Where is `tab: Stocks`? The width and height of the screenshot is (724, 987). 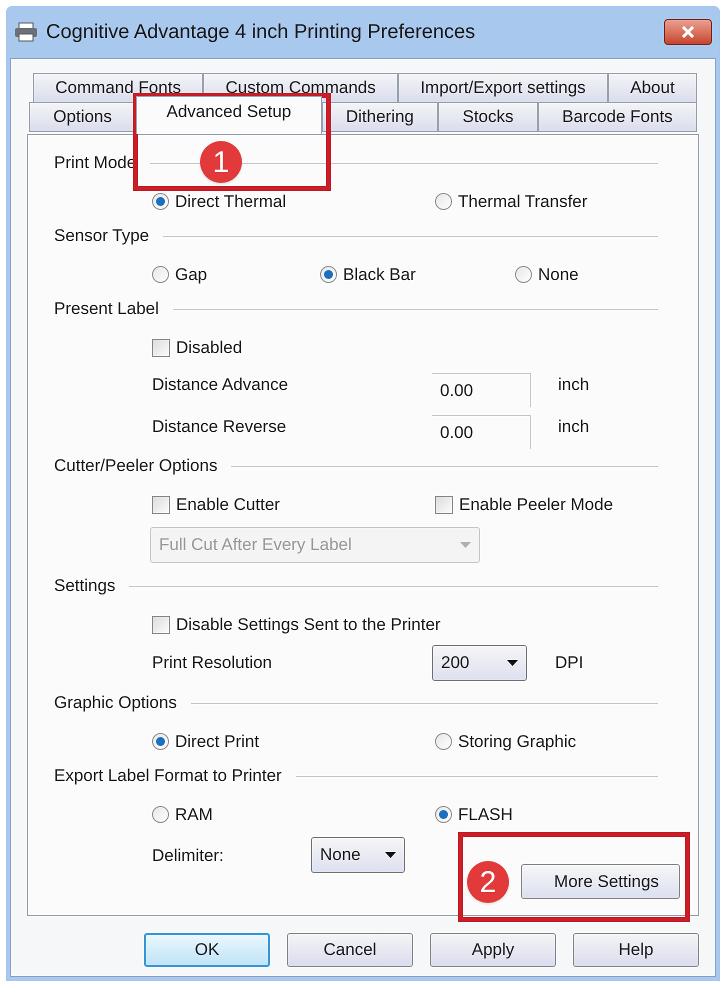
tab: Stocks is located at coordinates (488, 117).